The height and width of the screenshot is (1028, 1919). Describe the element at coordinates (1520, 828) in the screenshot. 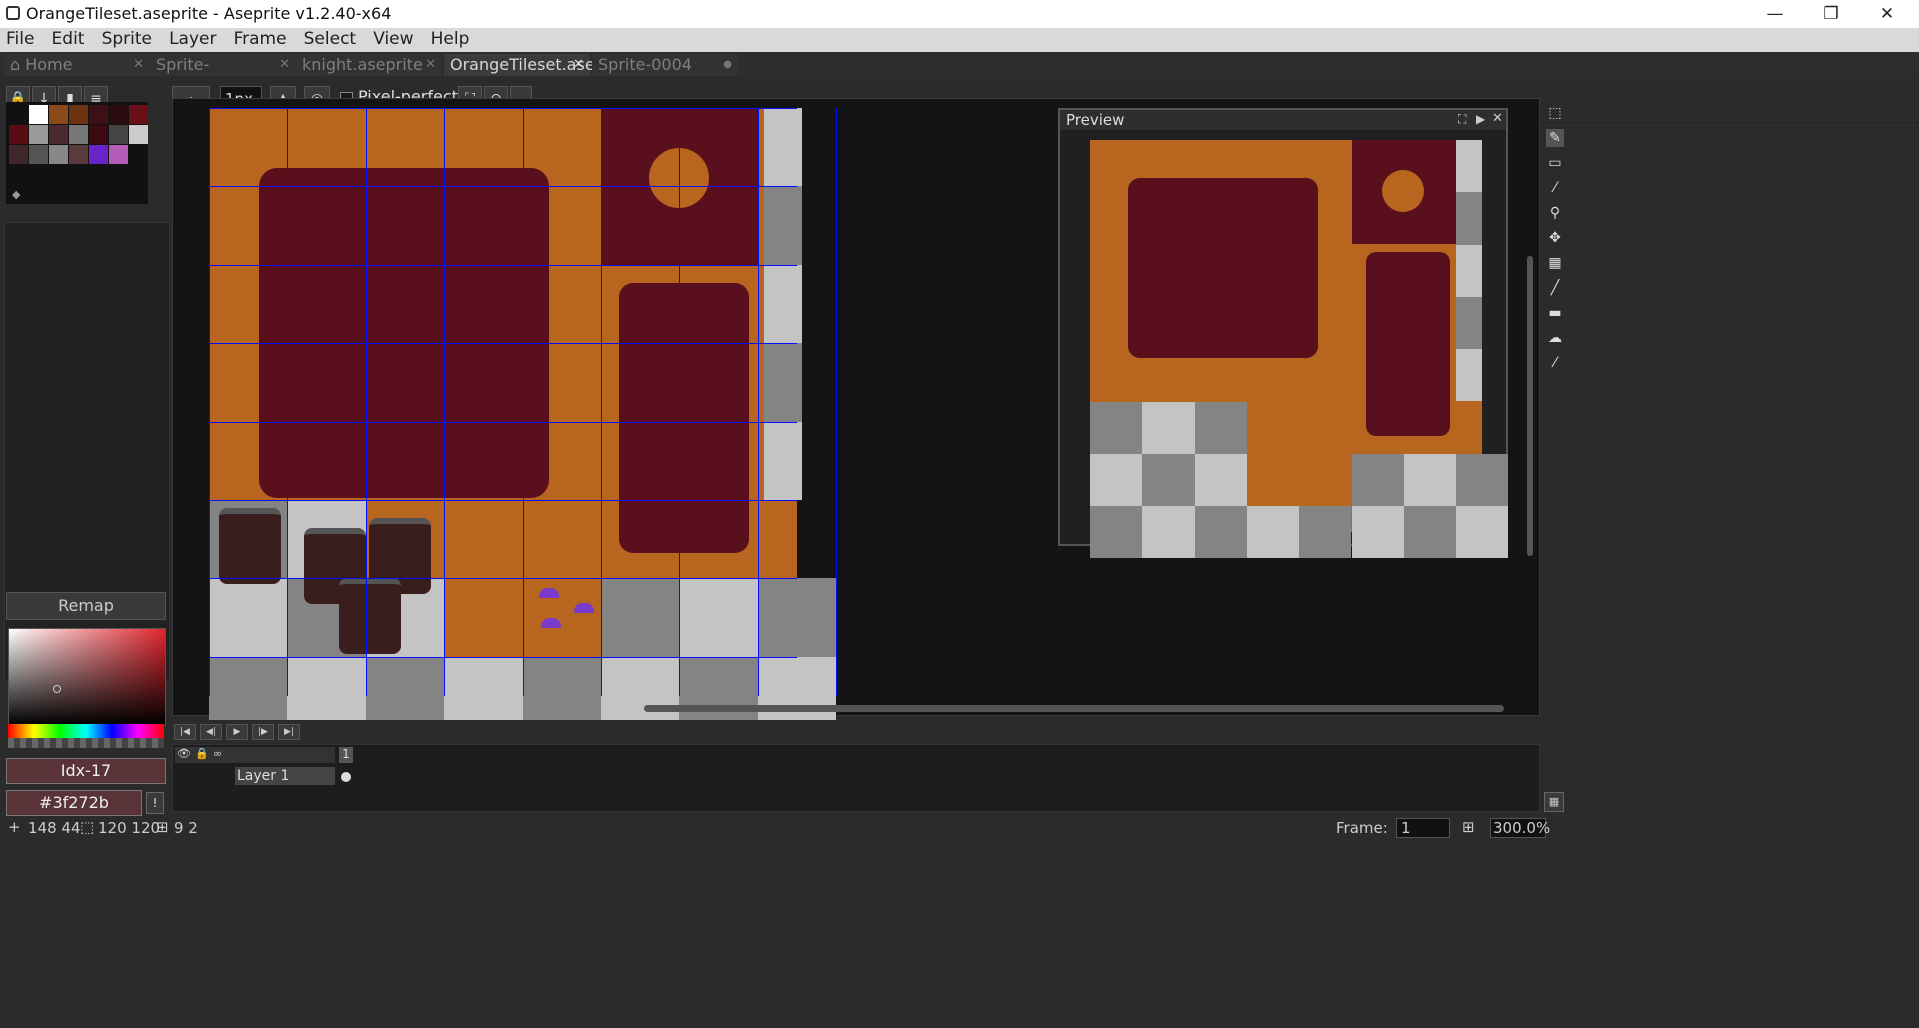

I see `zoom-field: 300.0%` at that location.